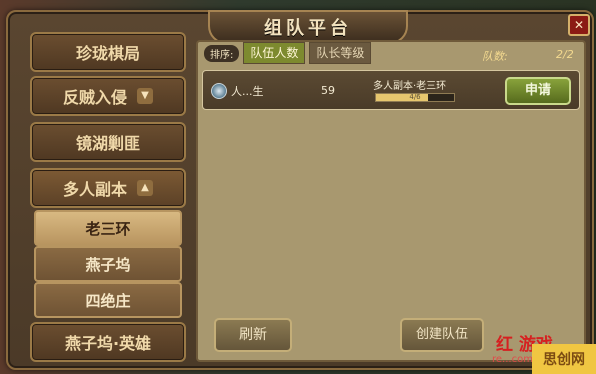 The width and height of the screenshot is (596, 374). Describe the element at coordinates (495, 56) in the screenshot. I see `team-count-label: 队数:` at that location.